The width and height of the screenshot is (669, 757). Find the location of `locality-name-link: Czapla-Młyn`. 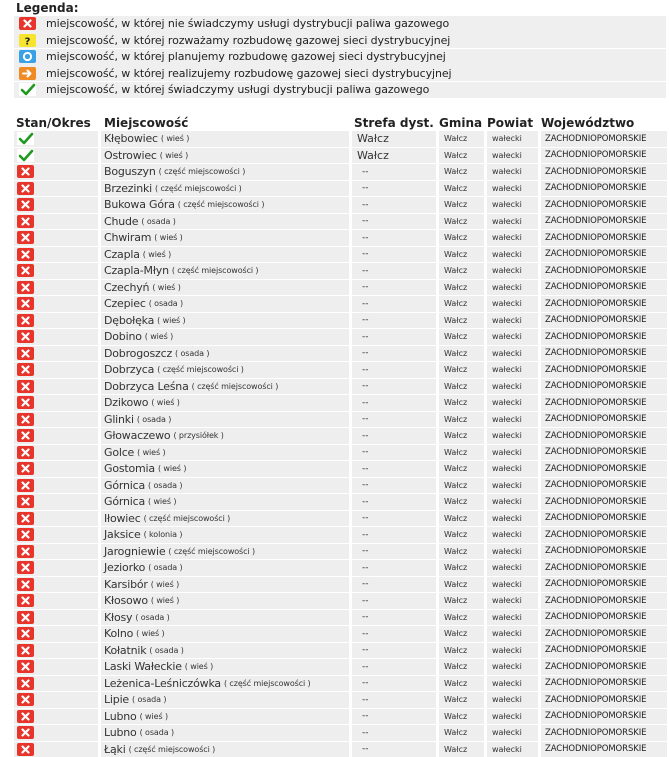

locality-name-link: Czapla-Młyn is located at coordinates (136, 270).